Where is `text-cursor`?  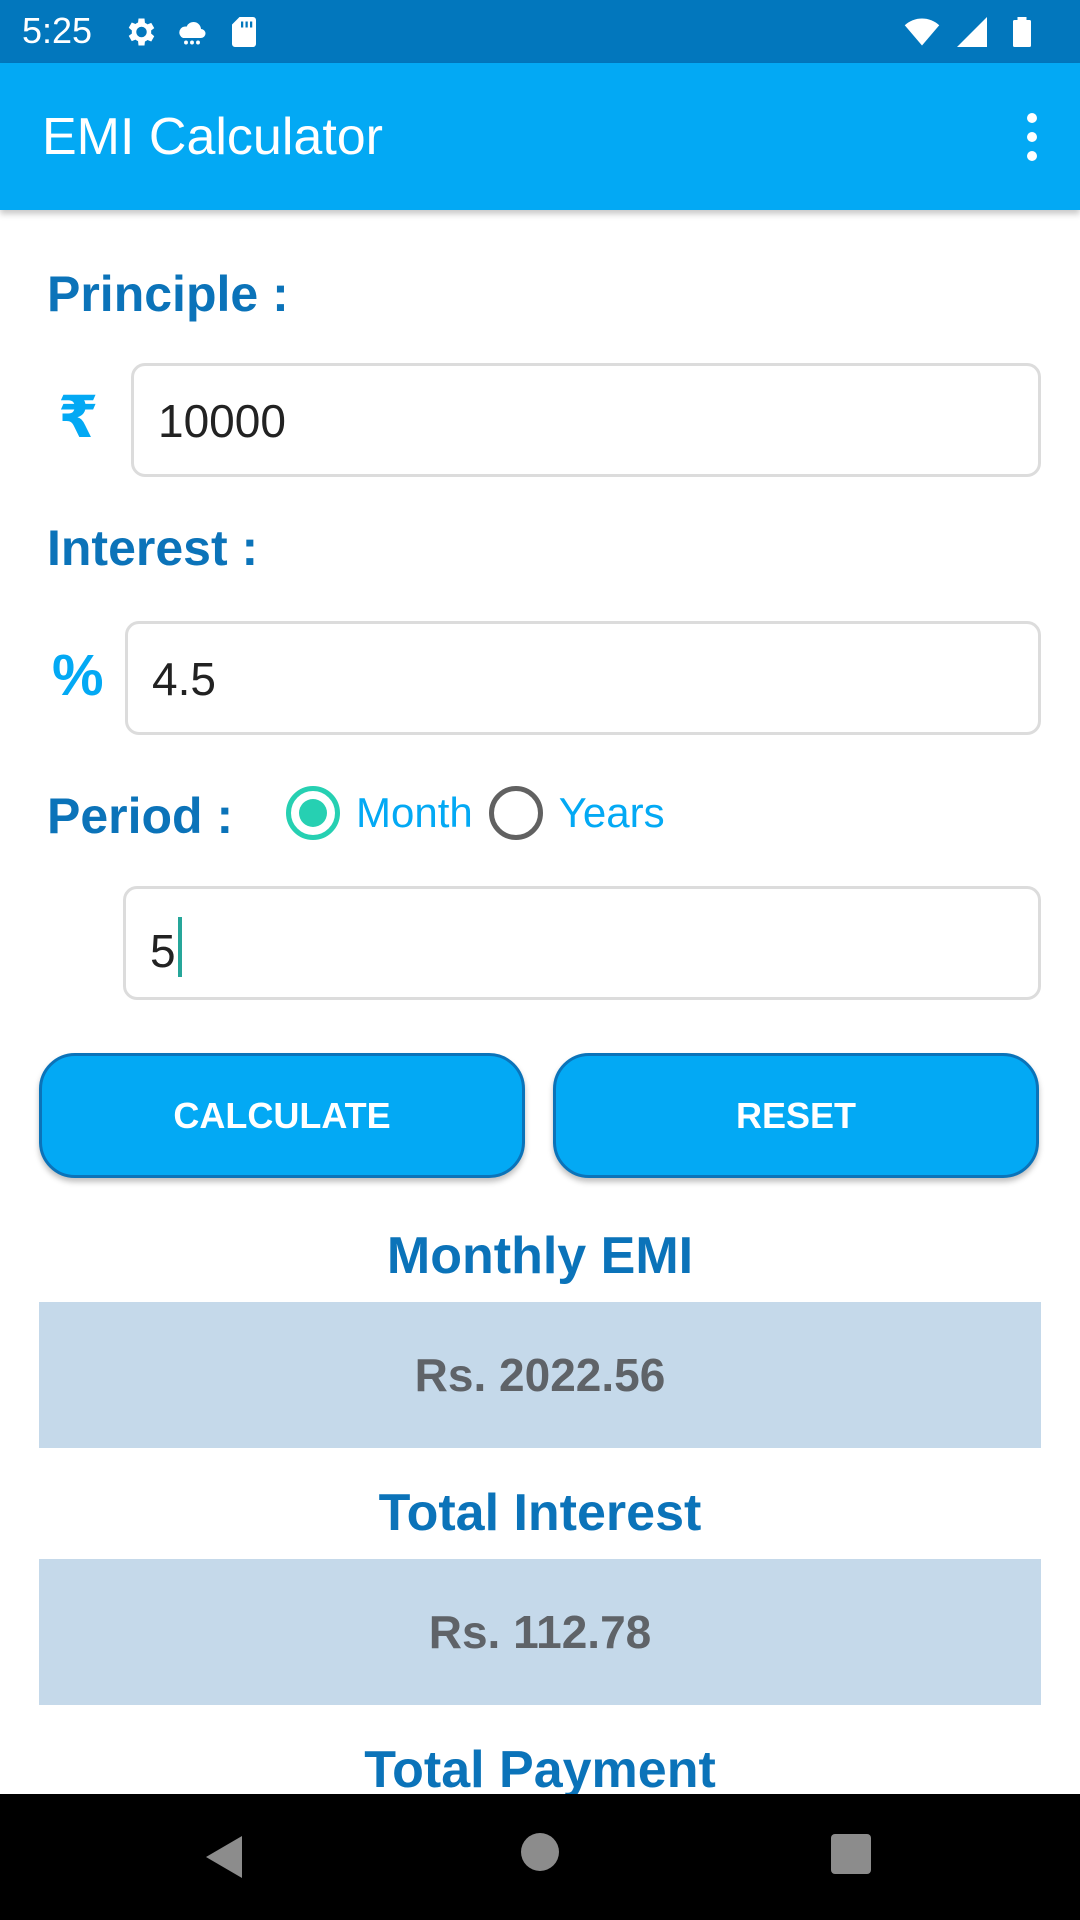 text-cursor is located at coordinates (179, 947).